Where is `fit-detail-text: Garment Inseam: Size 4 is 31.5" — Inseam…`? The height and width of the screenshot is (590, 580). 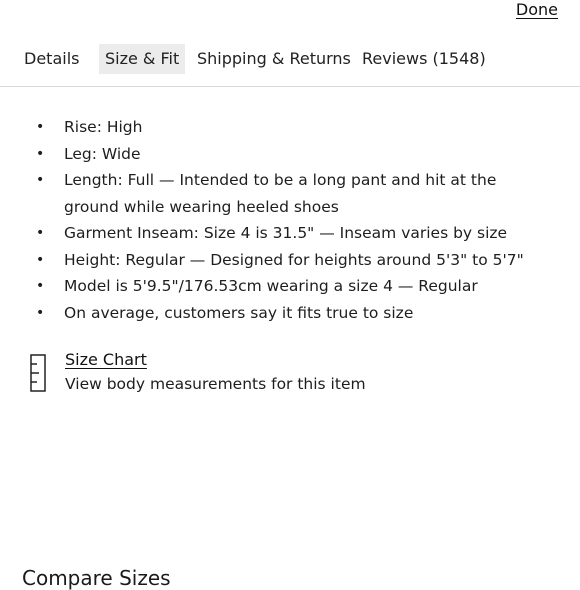
fit-detail-text: Garment Inseam: Size 4 is 31.5" — Inseam… is located at coordinates (286, 233).